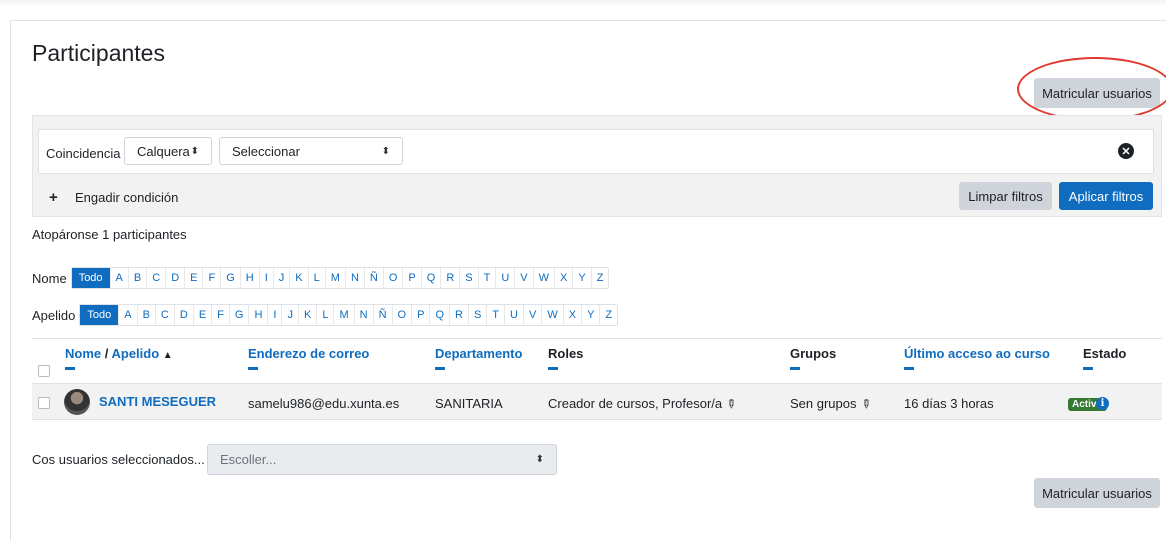 The width and height of the screenshot is (1166, 541). What do you see at coordinates (83, 353) in the screenshot?
I see `sort-by-name-link: Nome` at bounding box center [83, 353].